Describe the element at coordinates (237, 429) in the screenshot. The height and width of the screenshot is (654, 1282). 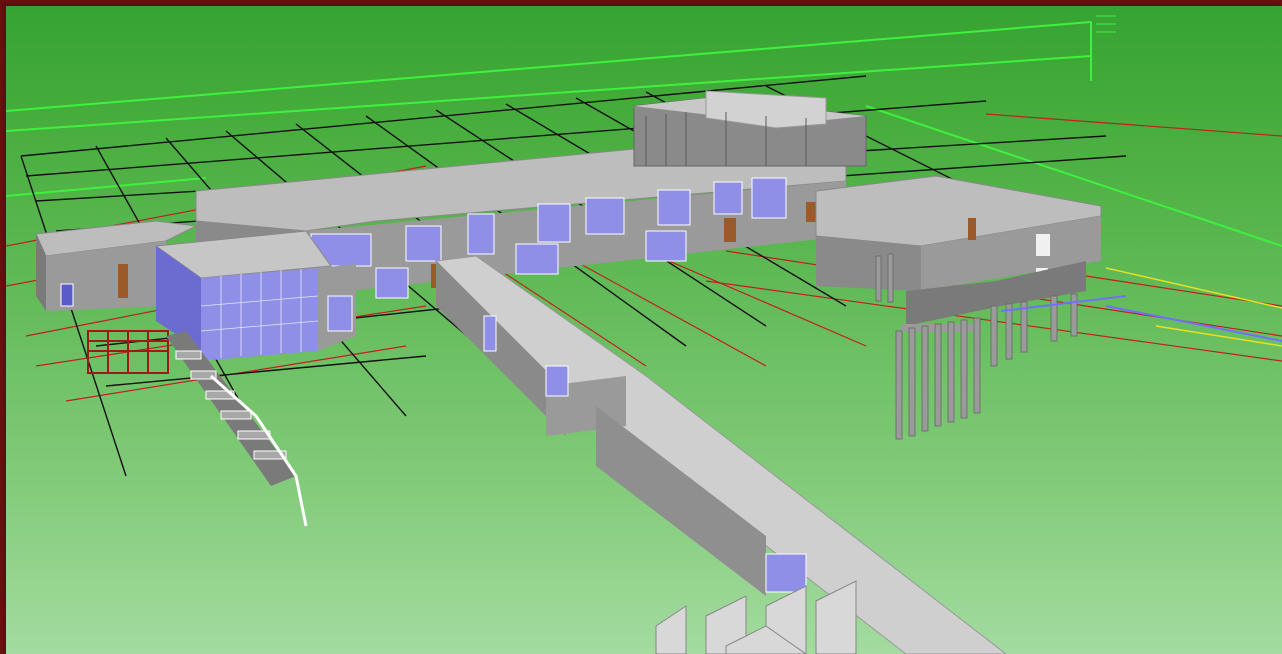
I see `stairway` at that location.